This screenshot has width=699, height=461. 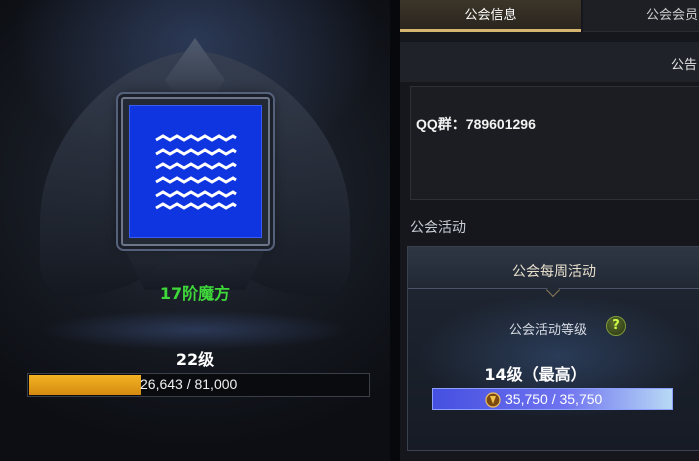 I want to click on guild-level: 22级, so click(x=195, y=359).